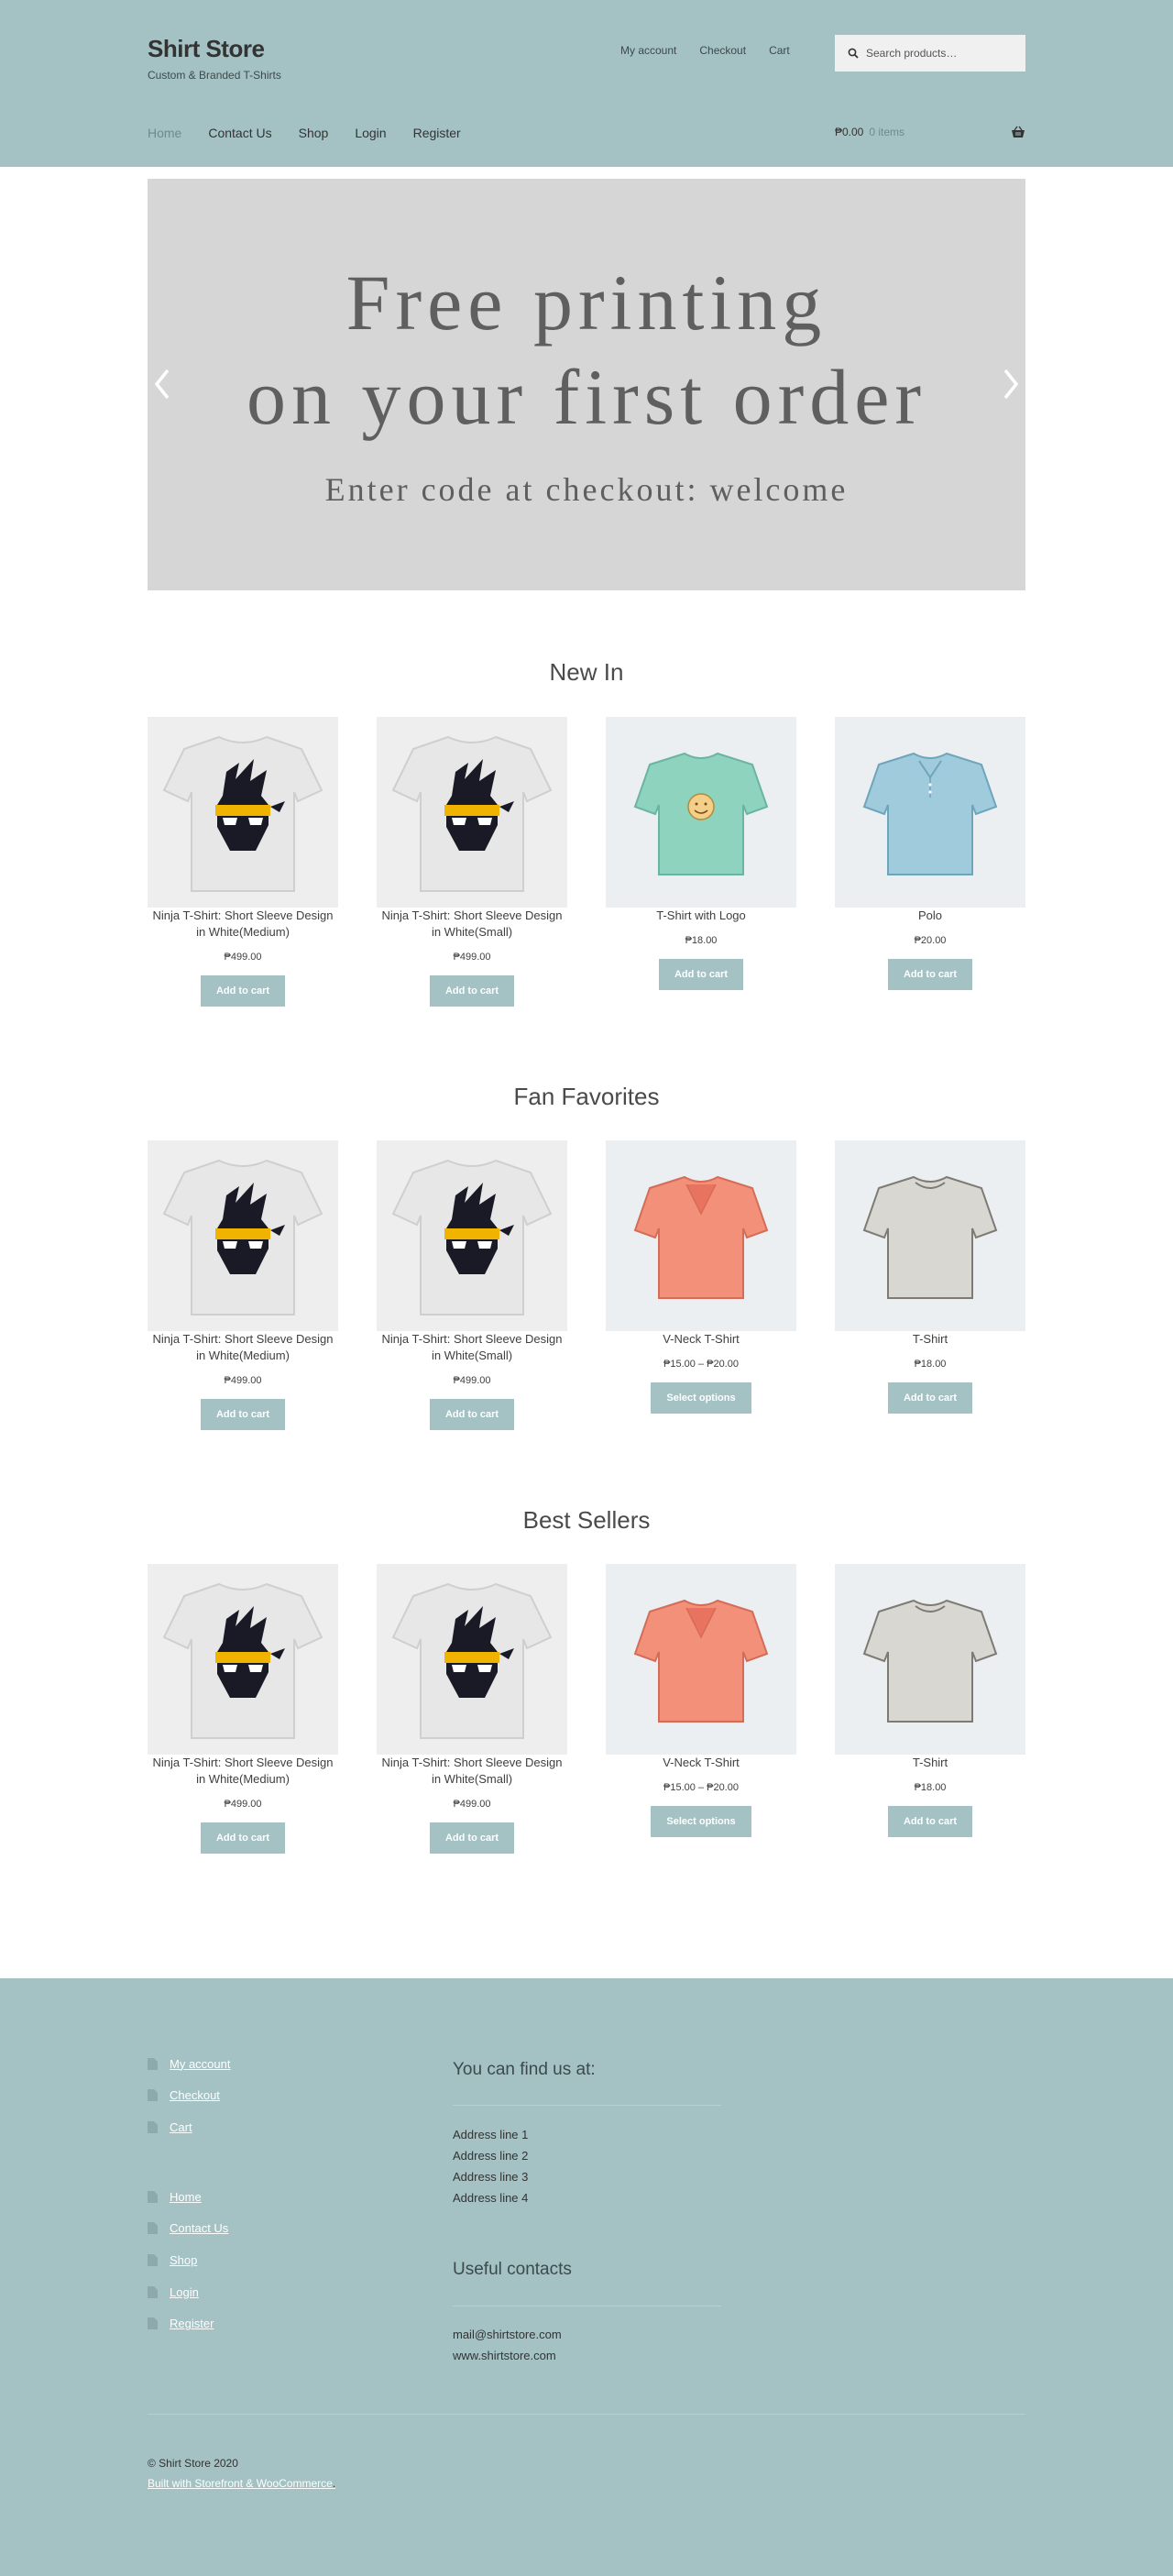 This screenshot has width=1173, height=2576. I want to click on nav-login-link: Login, so click(370, 133).